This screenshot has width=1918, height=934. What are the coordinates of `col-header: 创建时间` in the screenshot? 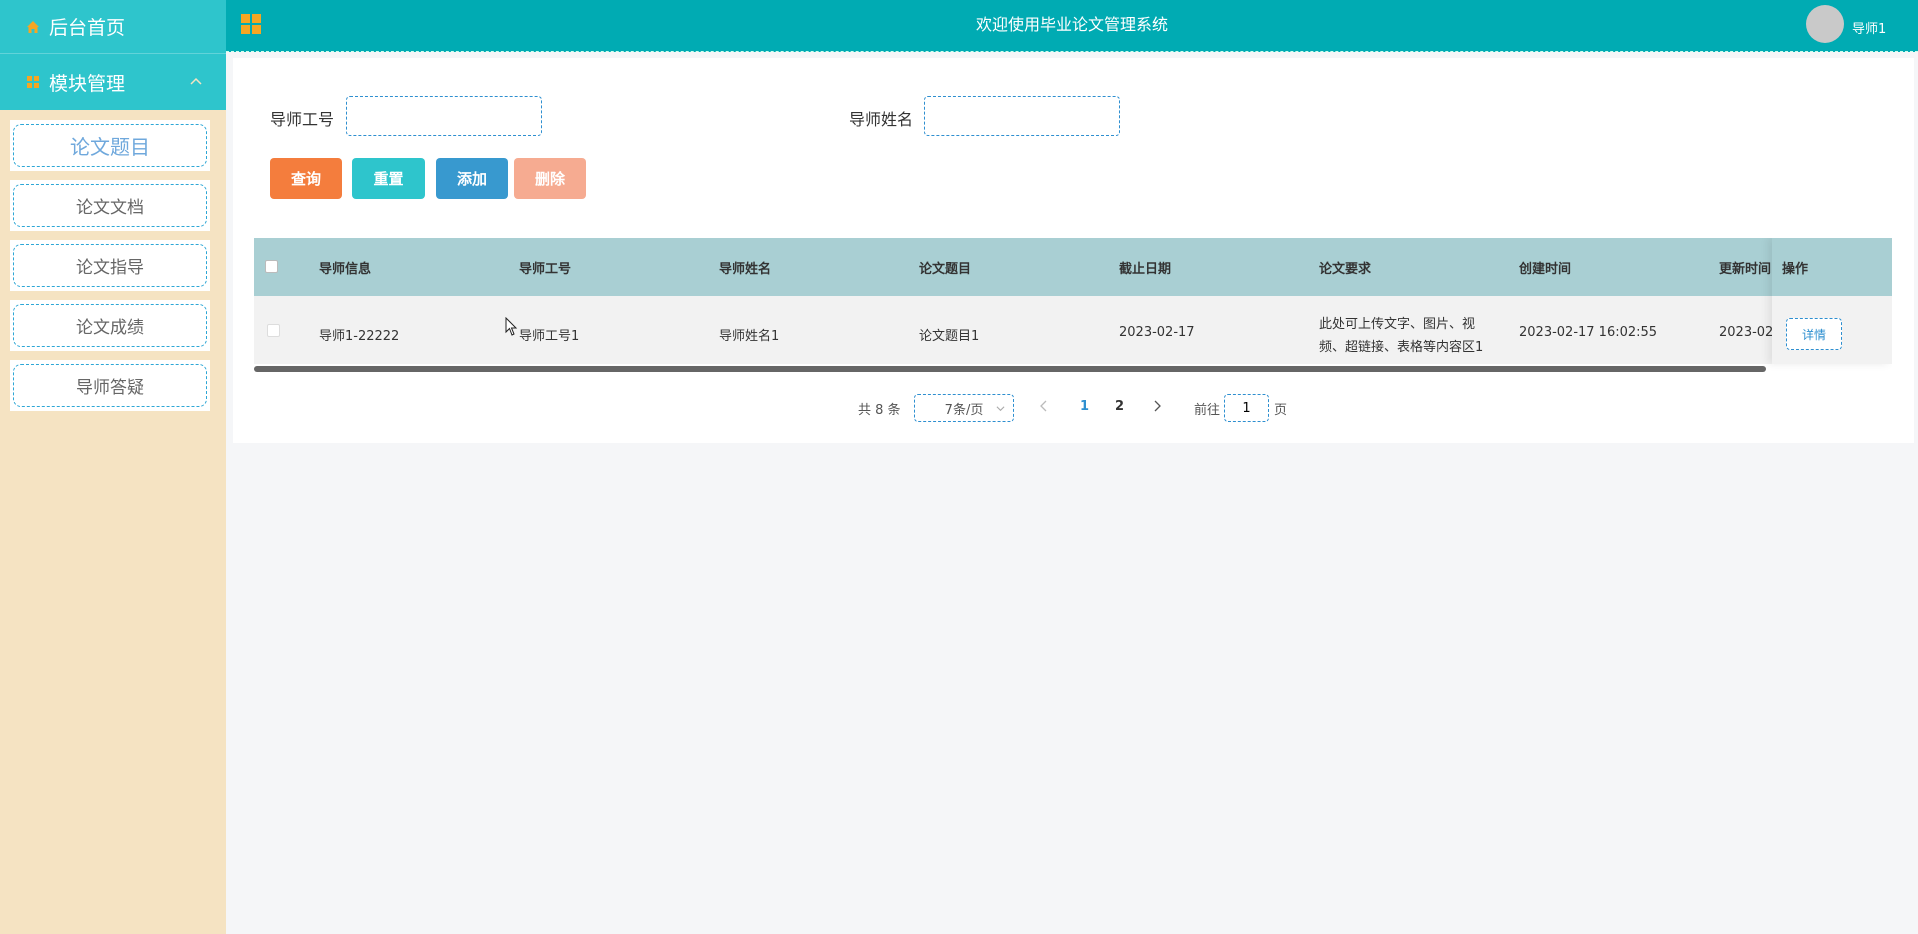 It's located at (1545, 269).